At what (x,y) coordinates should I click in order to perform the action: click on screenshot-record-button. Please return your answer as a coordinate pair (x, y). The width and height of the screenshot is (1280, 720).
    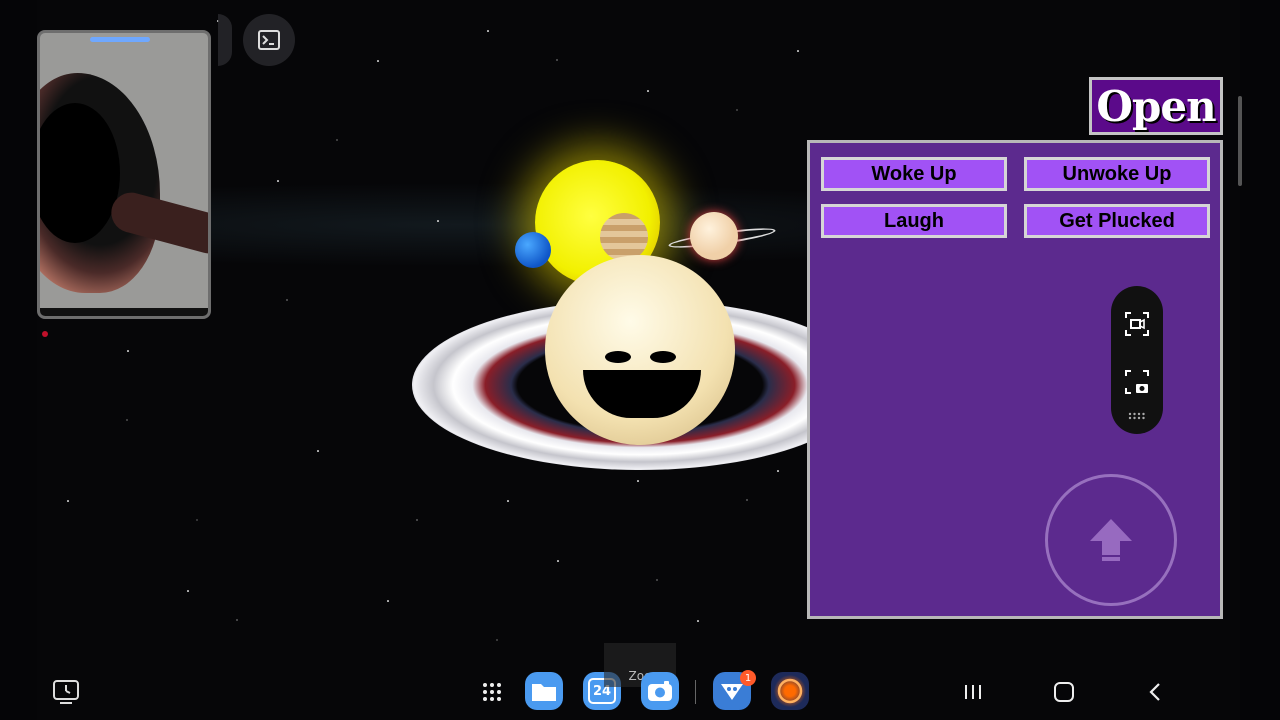
    Looking at the image, I should click on (1137, 324).